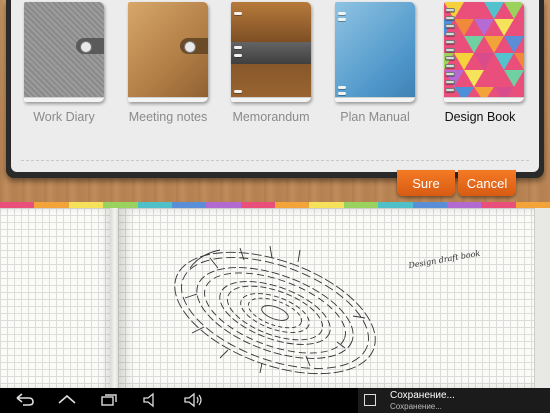 Image resolution: width=550 pixels, height=413 pixels. I want to click on image-icon, so click(370, 400).